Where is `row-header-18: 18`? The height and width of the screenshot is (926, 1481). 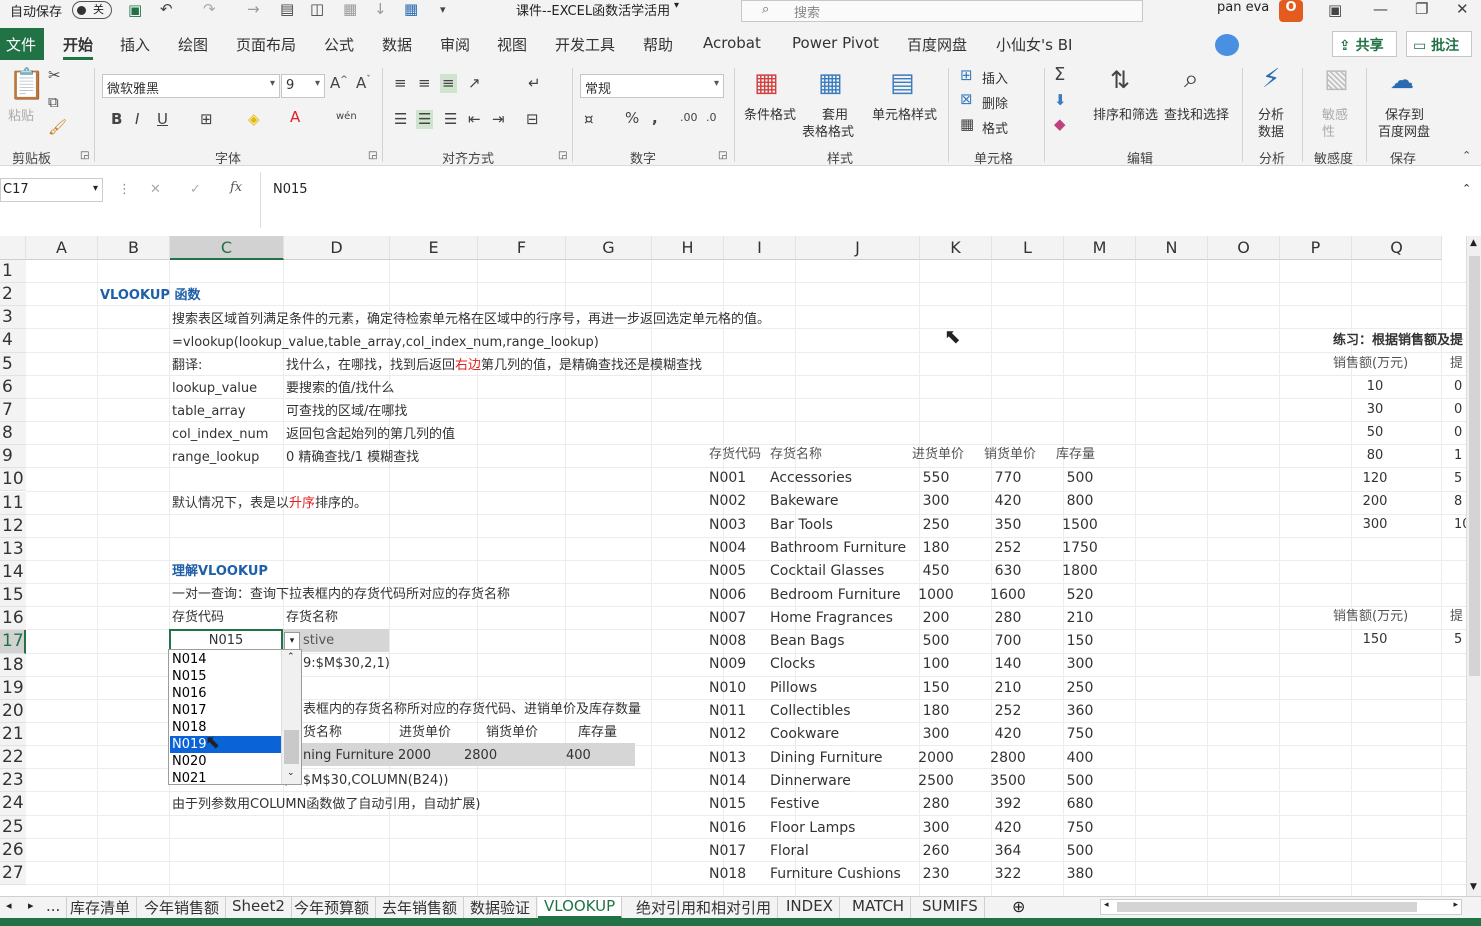 row-header-18: 18 is located at coordinates (13, 665).